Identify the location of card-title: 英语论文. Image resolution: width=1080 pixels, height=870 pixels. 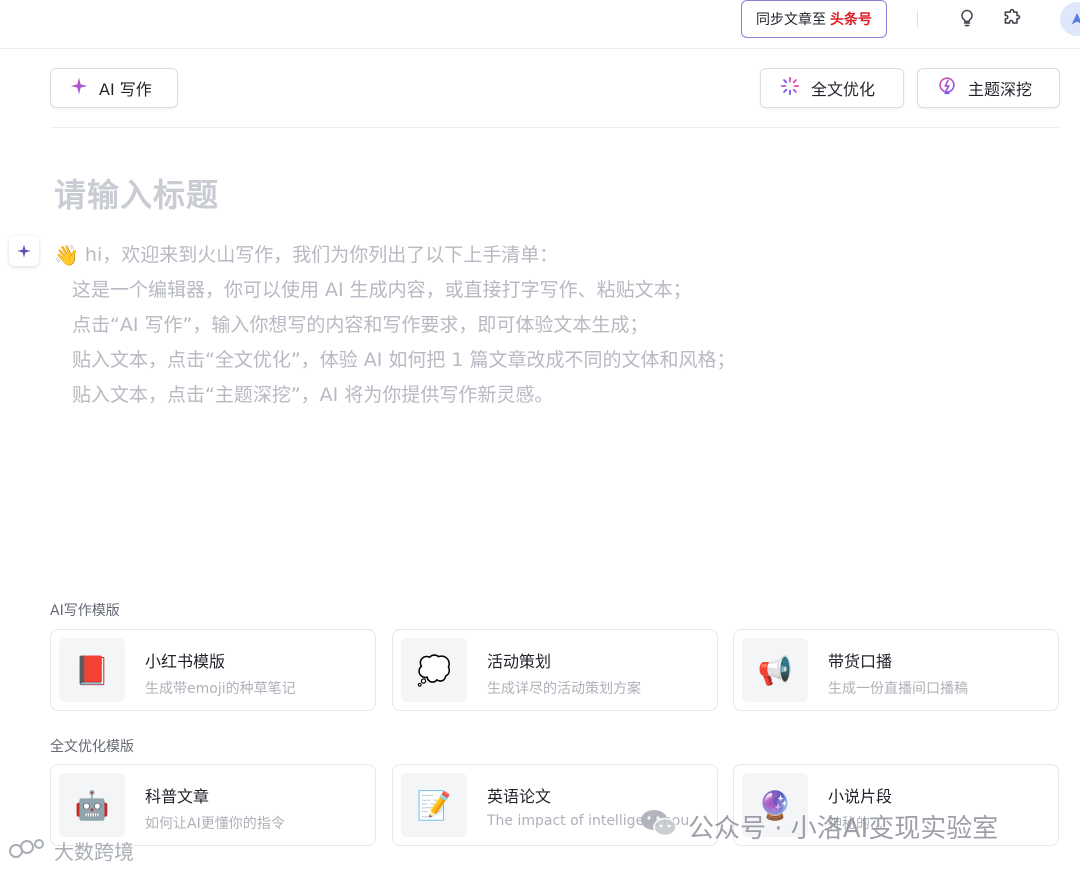
(519, 796).